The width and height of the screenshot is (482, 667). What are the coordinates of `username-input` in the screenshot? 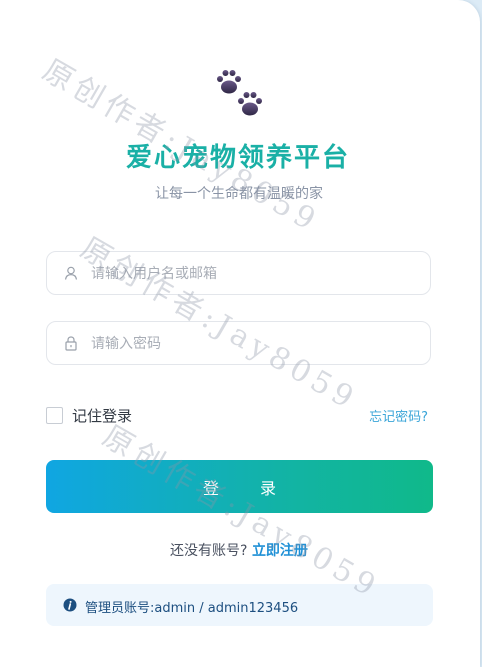 It's located at (256, 274).